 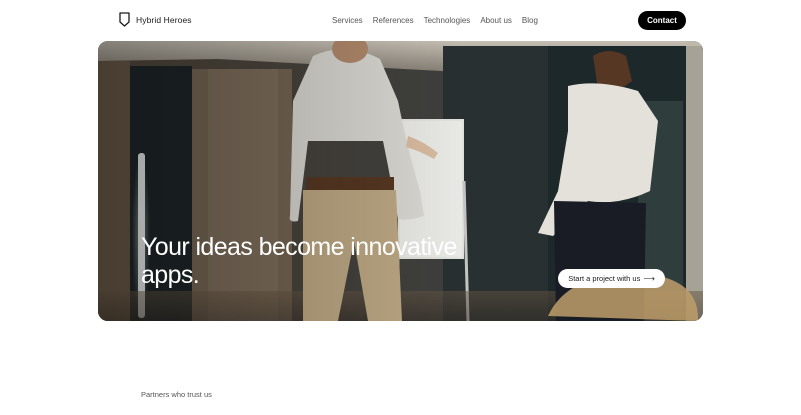 I want to click on shield-outline-icon, so click(x=124, y=19).